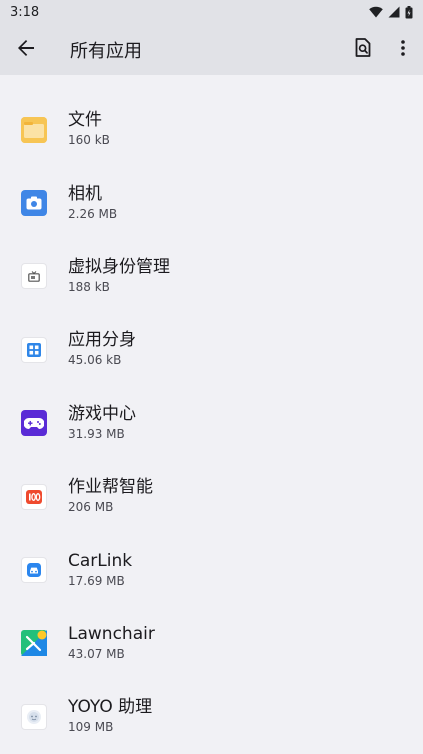  I want to click on search-document-icon, so click(363, 49).